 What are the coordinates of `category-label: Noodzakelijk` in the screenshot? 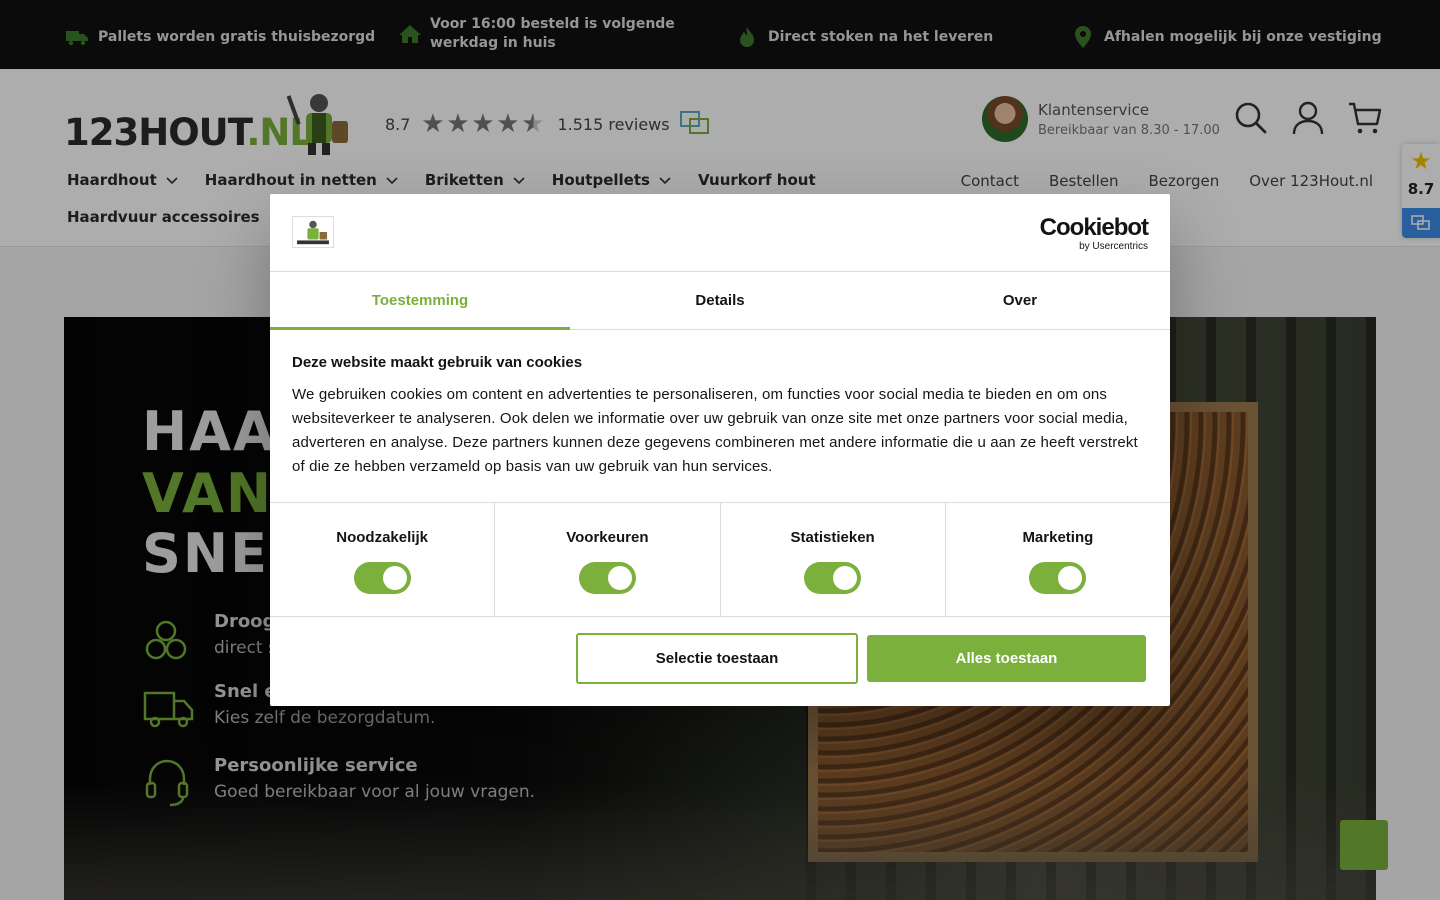 It's located at (382, 537).